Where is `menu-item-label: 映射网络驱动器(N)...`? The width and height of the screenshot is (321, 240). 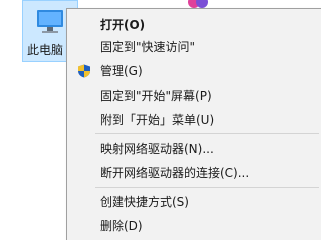 menu-item-label: 映射网络驱动器(N)... is located at coordinates (157, 149).